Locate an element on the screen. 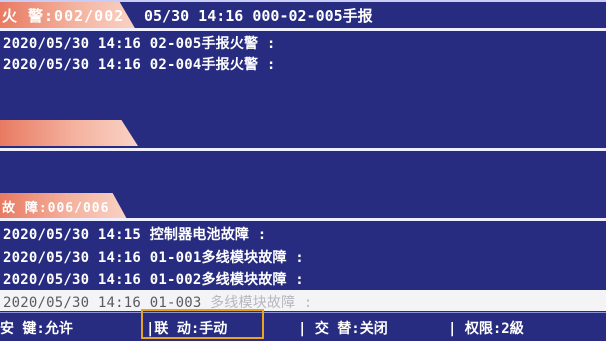 The image size is (606, 341). alternate-status: | 交 替:关闭 is located at coordinates (343, 328).